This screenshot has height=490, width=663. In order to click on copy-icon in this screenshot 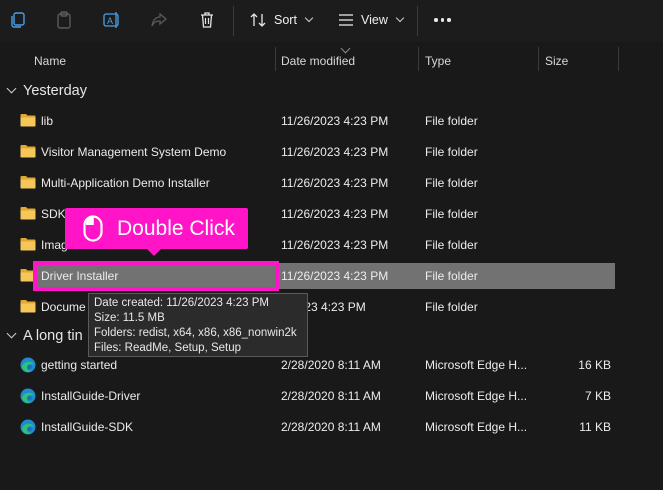, I will do `click(18, 20)`.